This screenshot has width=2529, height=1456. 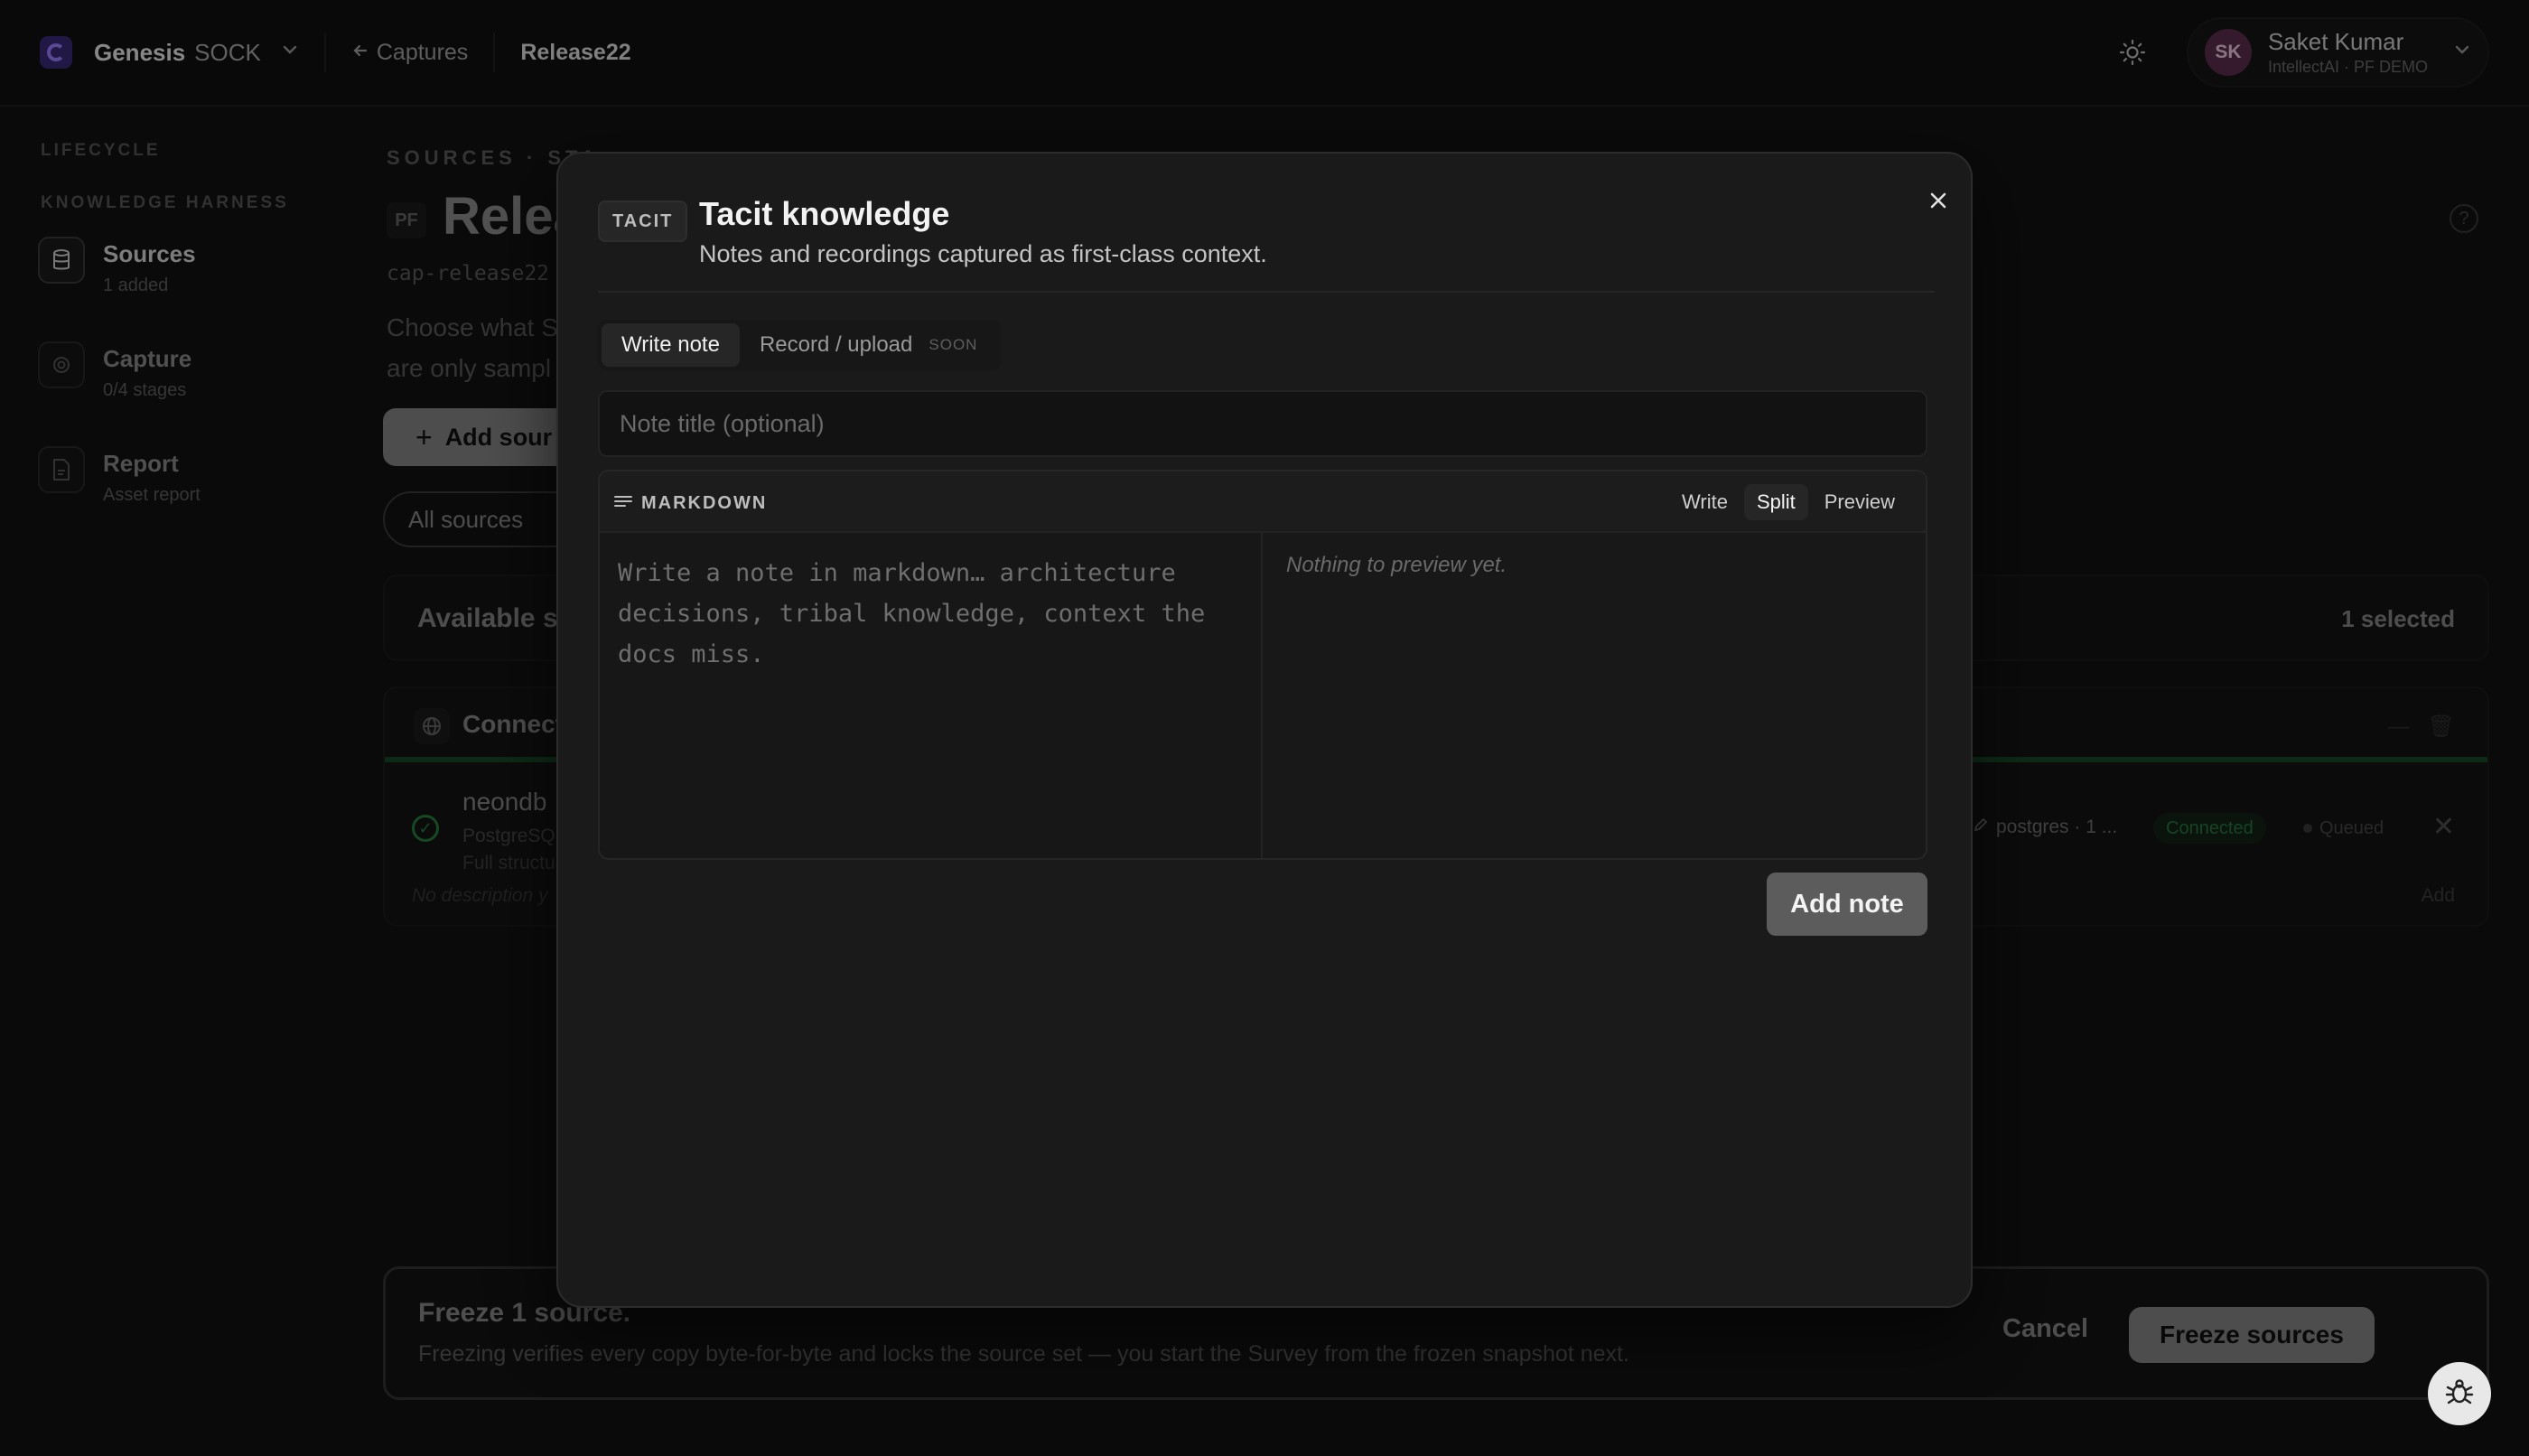 I want to click on editor-view-modes: Write Split Preview, so click(x=1788, y=502).